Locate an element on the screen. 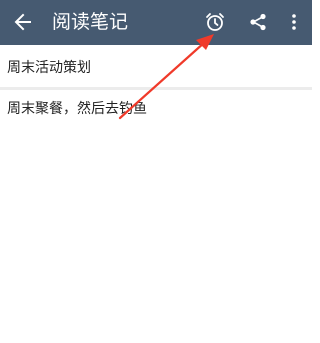 The height and width of the screenshot is (343, 320). back-button is located at coordinates (23, 22).